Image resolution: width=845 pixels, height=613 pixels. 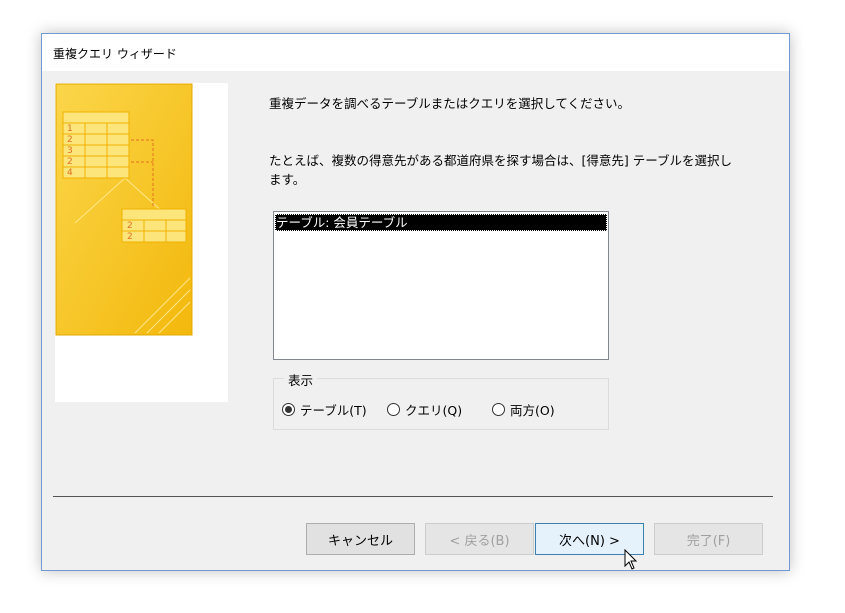 What do you see at coordinates (130, 226) in the screenshot?
I see `art-table2-num-1: 2` at bounding box center [130, 226].